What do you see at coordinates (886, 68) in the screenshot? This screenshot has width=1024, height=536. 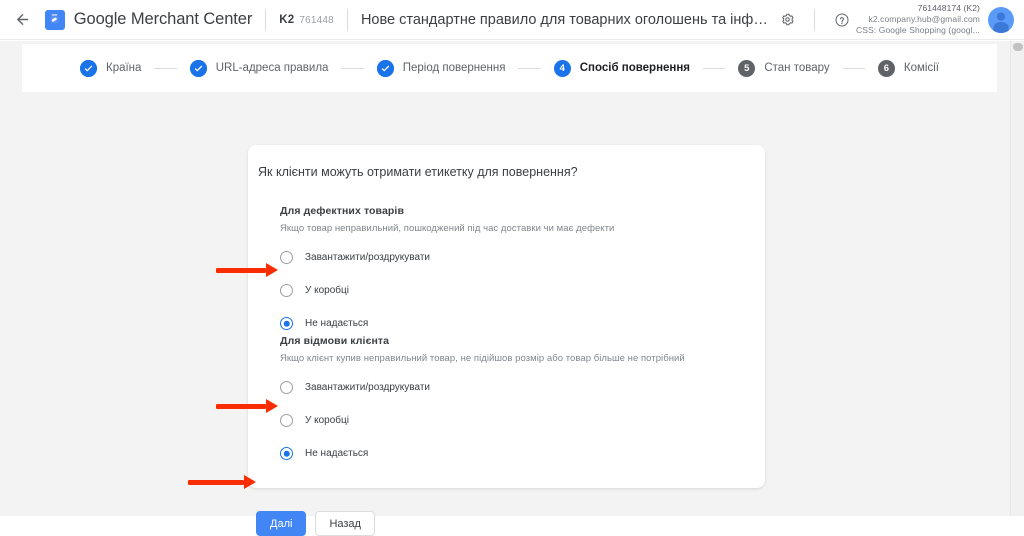 I see `step-6-circle: 6` at bounding box center [886, 68].